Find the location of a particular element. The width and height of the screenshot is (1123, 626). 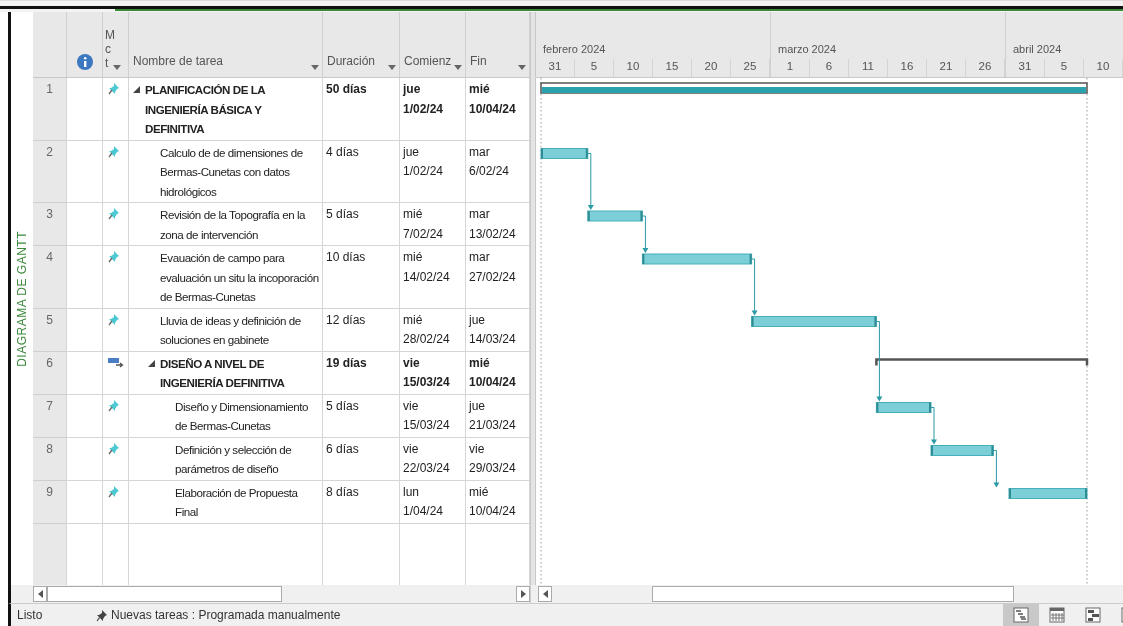

day-label: 16 is located at coordinates (907, 68).